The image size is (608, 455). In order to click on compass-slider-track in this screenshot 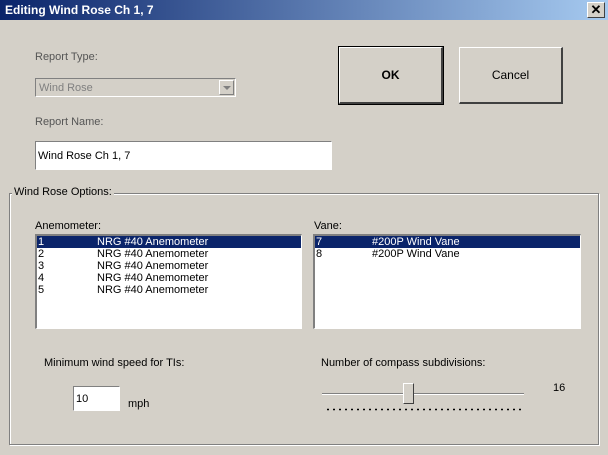, I will do `click(423, 394)`.